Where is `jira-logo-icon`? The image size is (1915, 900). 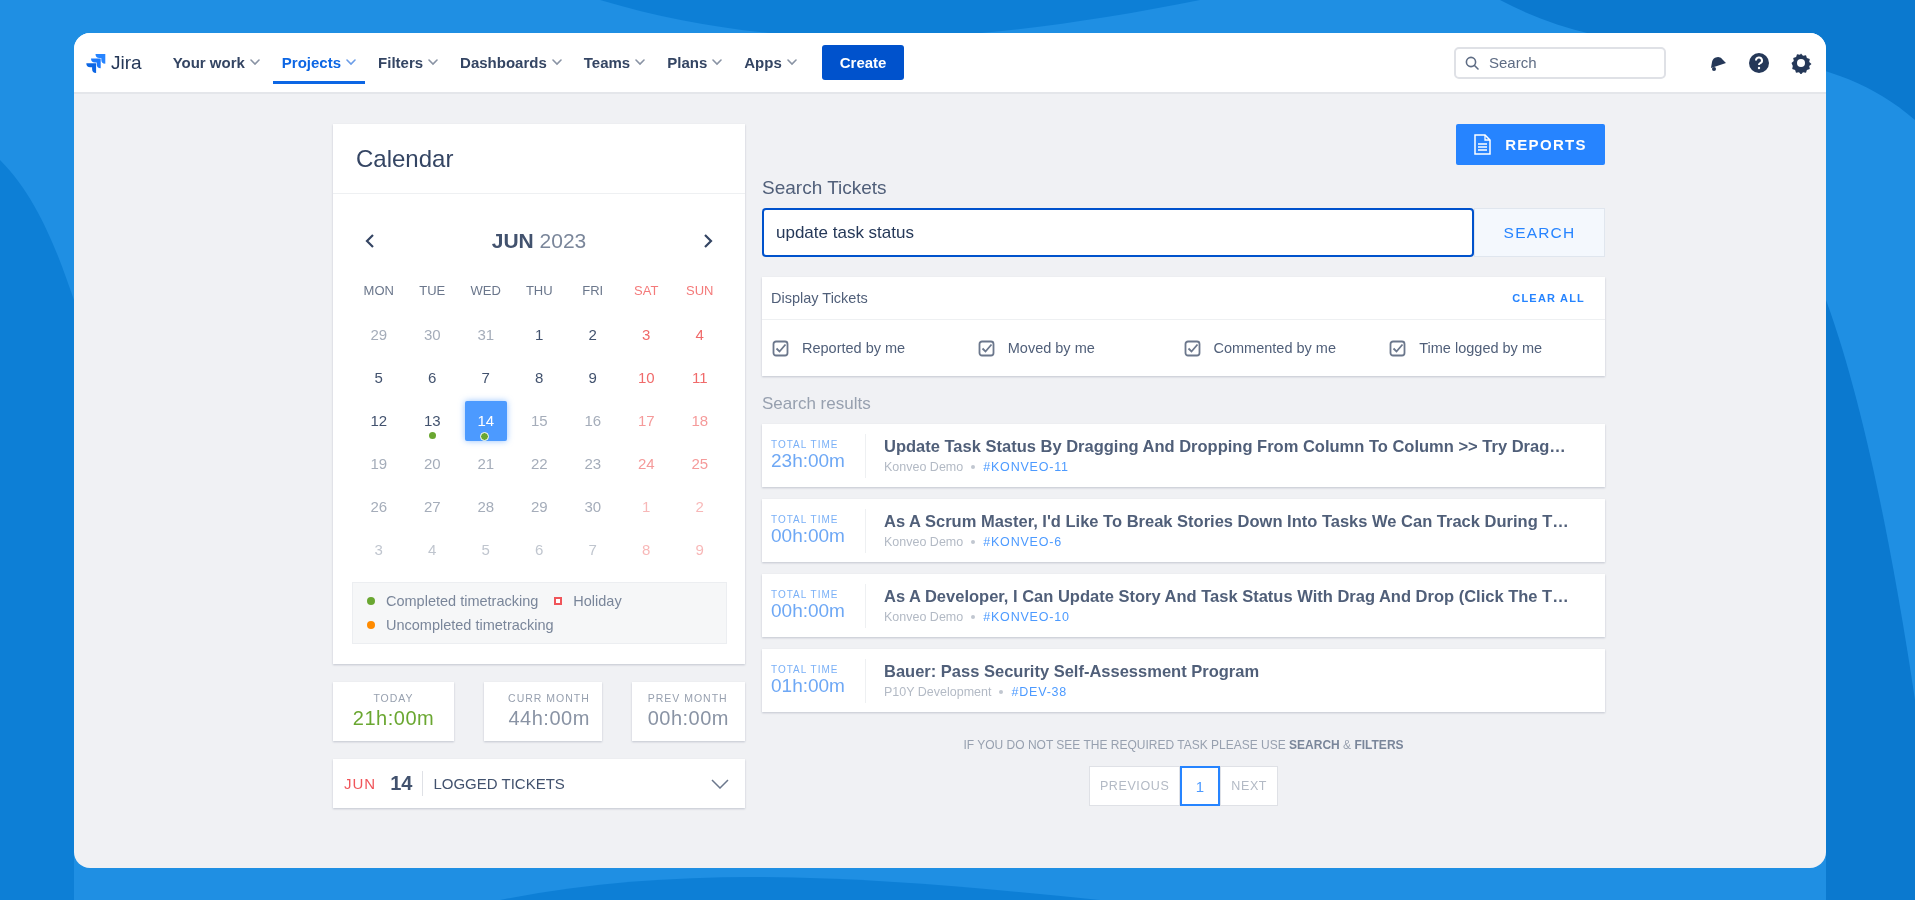
jira-logo-icon is located at coordinates (96, 62).